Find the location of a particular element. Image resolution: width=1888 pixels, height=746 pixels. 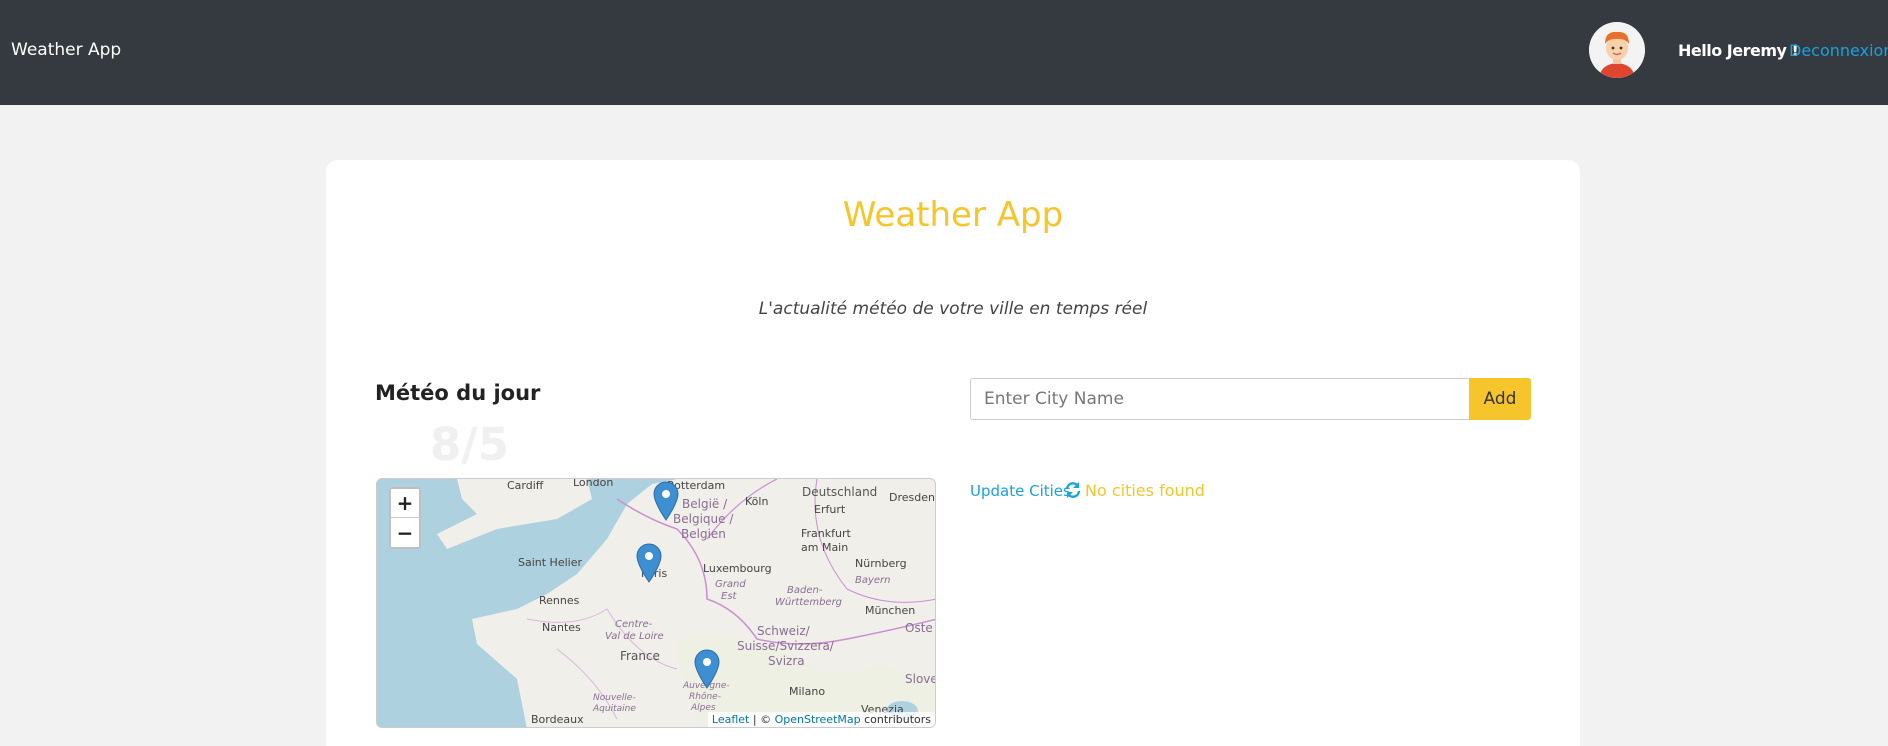

avatar-icon is located at coordinates (1617, 50).